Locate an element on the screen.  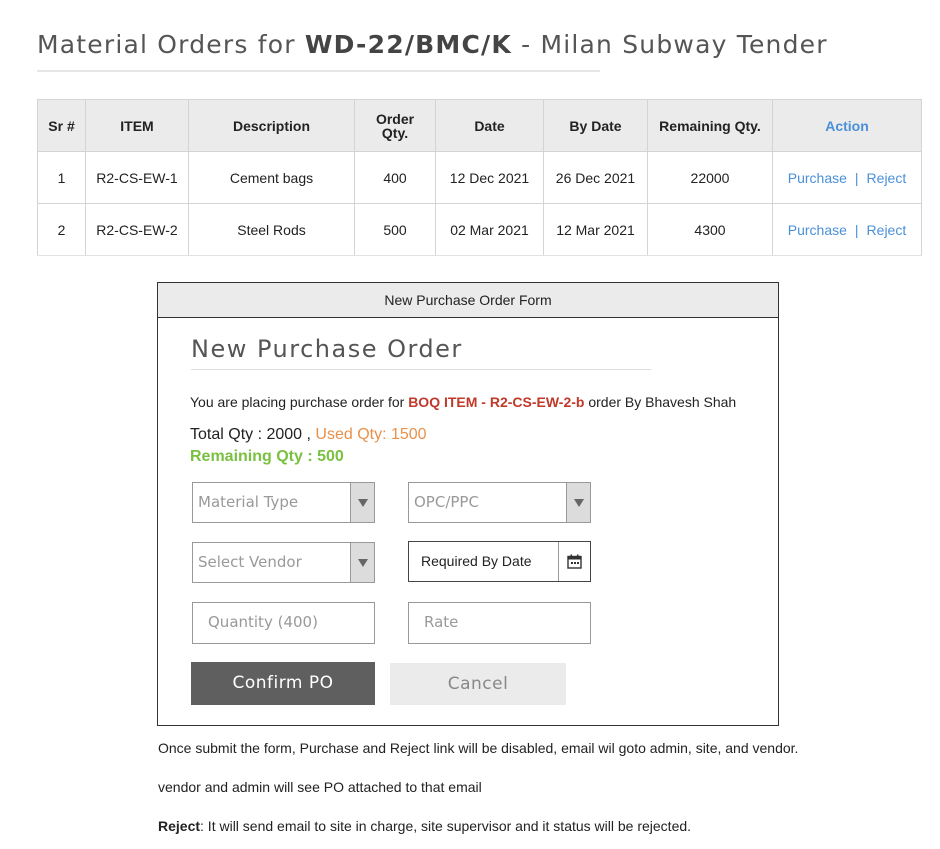
quantity-input: Quantity (400) is located at coordinates (283, 623).